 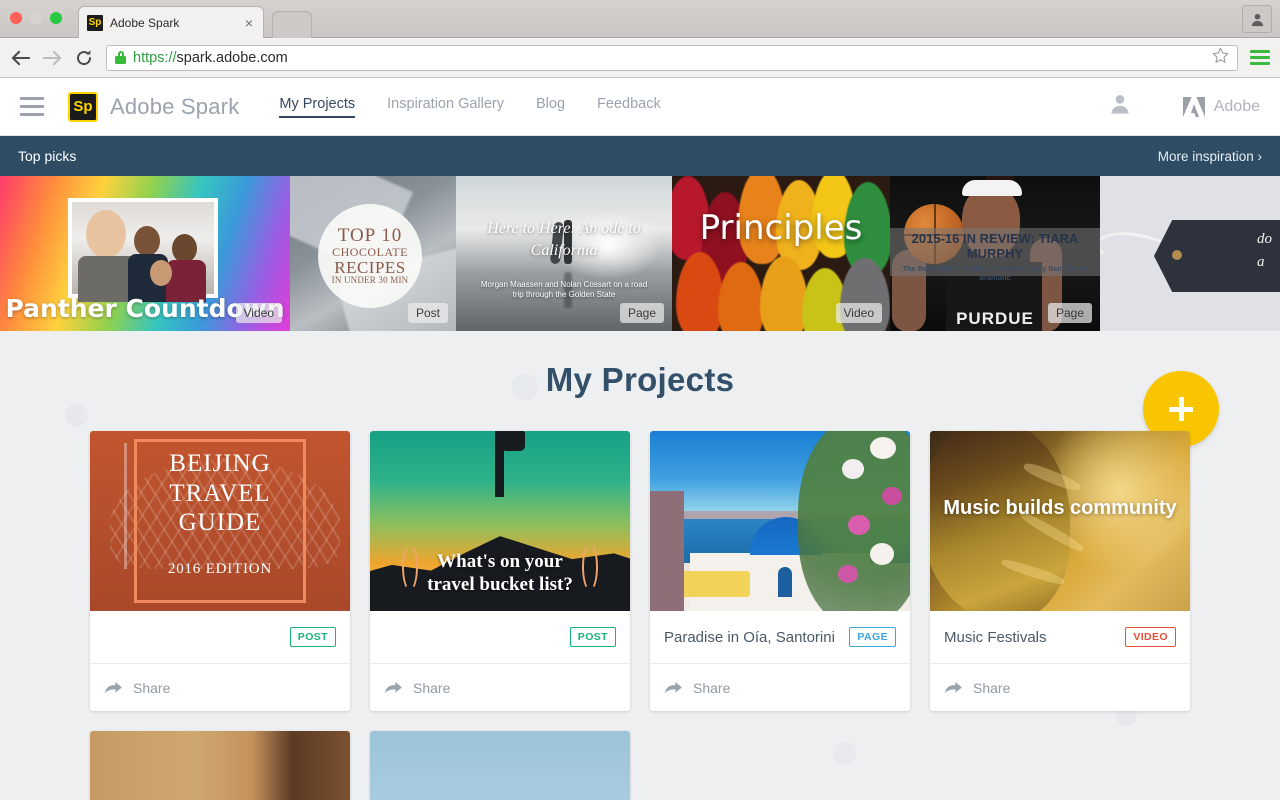 I want to click on nav-feedback: Feedback, so click(x=629, y=107).